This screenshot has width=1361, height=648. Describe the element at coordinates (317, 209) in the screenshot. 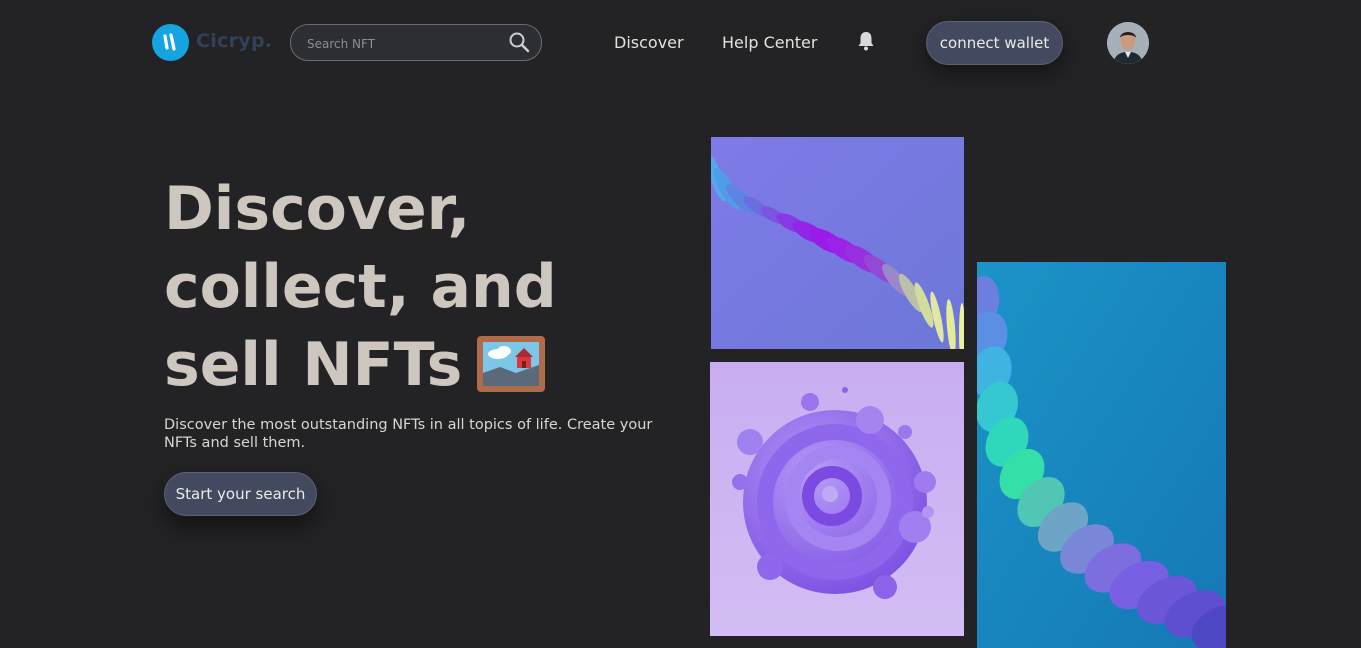

I see `hero-title-line-1: Discover,` at that location.